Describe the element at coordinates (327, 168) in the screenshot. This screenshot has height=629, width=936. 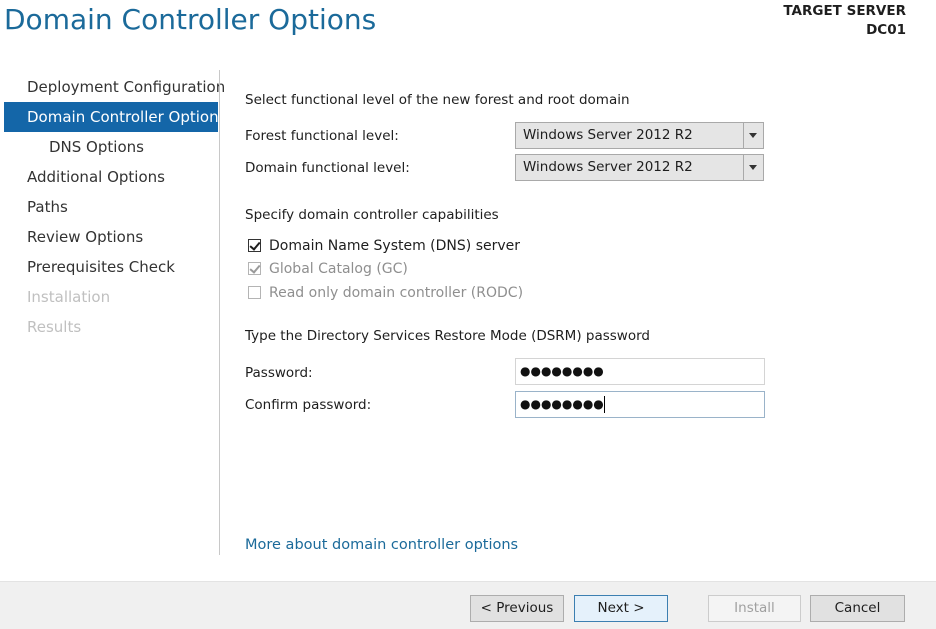
I see `domain-functional-level-label: Domain functional level:` at that location.